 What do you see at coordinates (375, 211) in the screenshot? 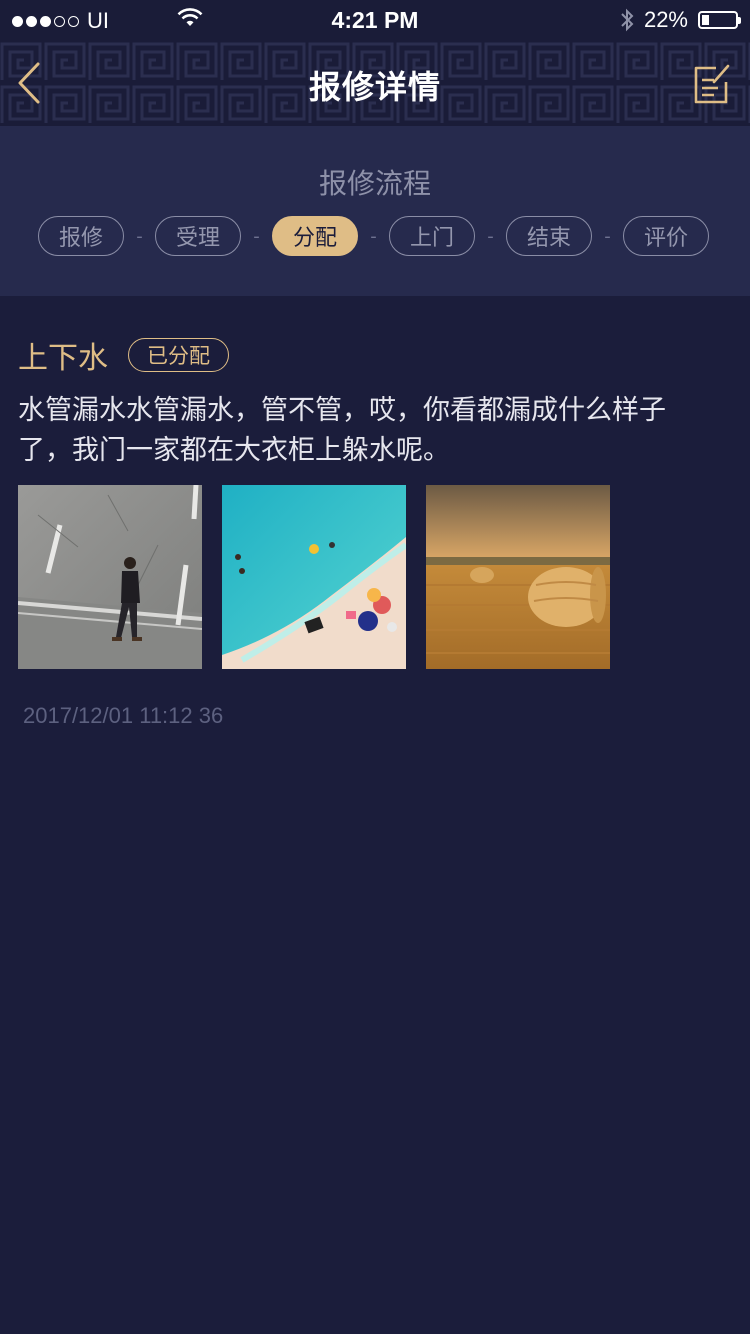
I see `repair-process-panel: 报修流程 报修 - 受理 - 分配 - 上门 - 结束 - 评价` at bounding box center [375, 211].